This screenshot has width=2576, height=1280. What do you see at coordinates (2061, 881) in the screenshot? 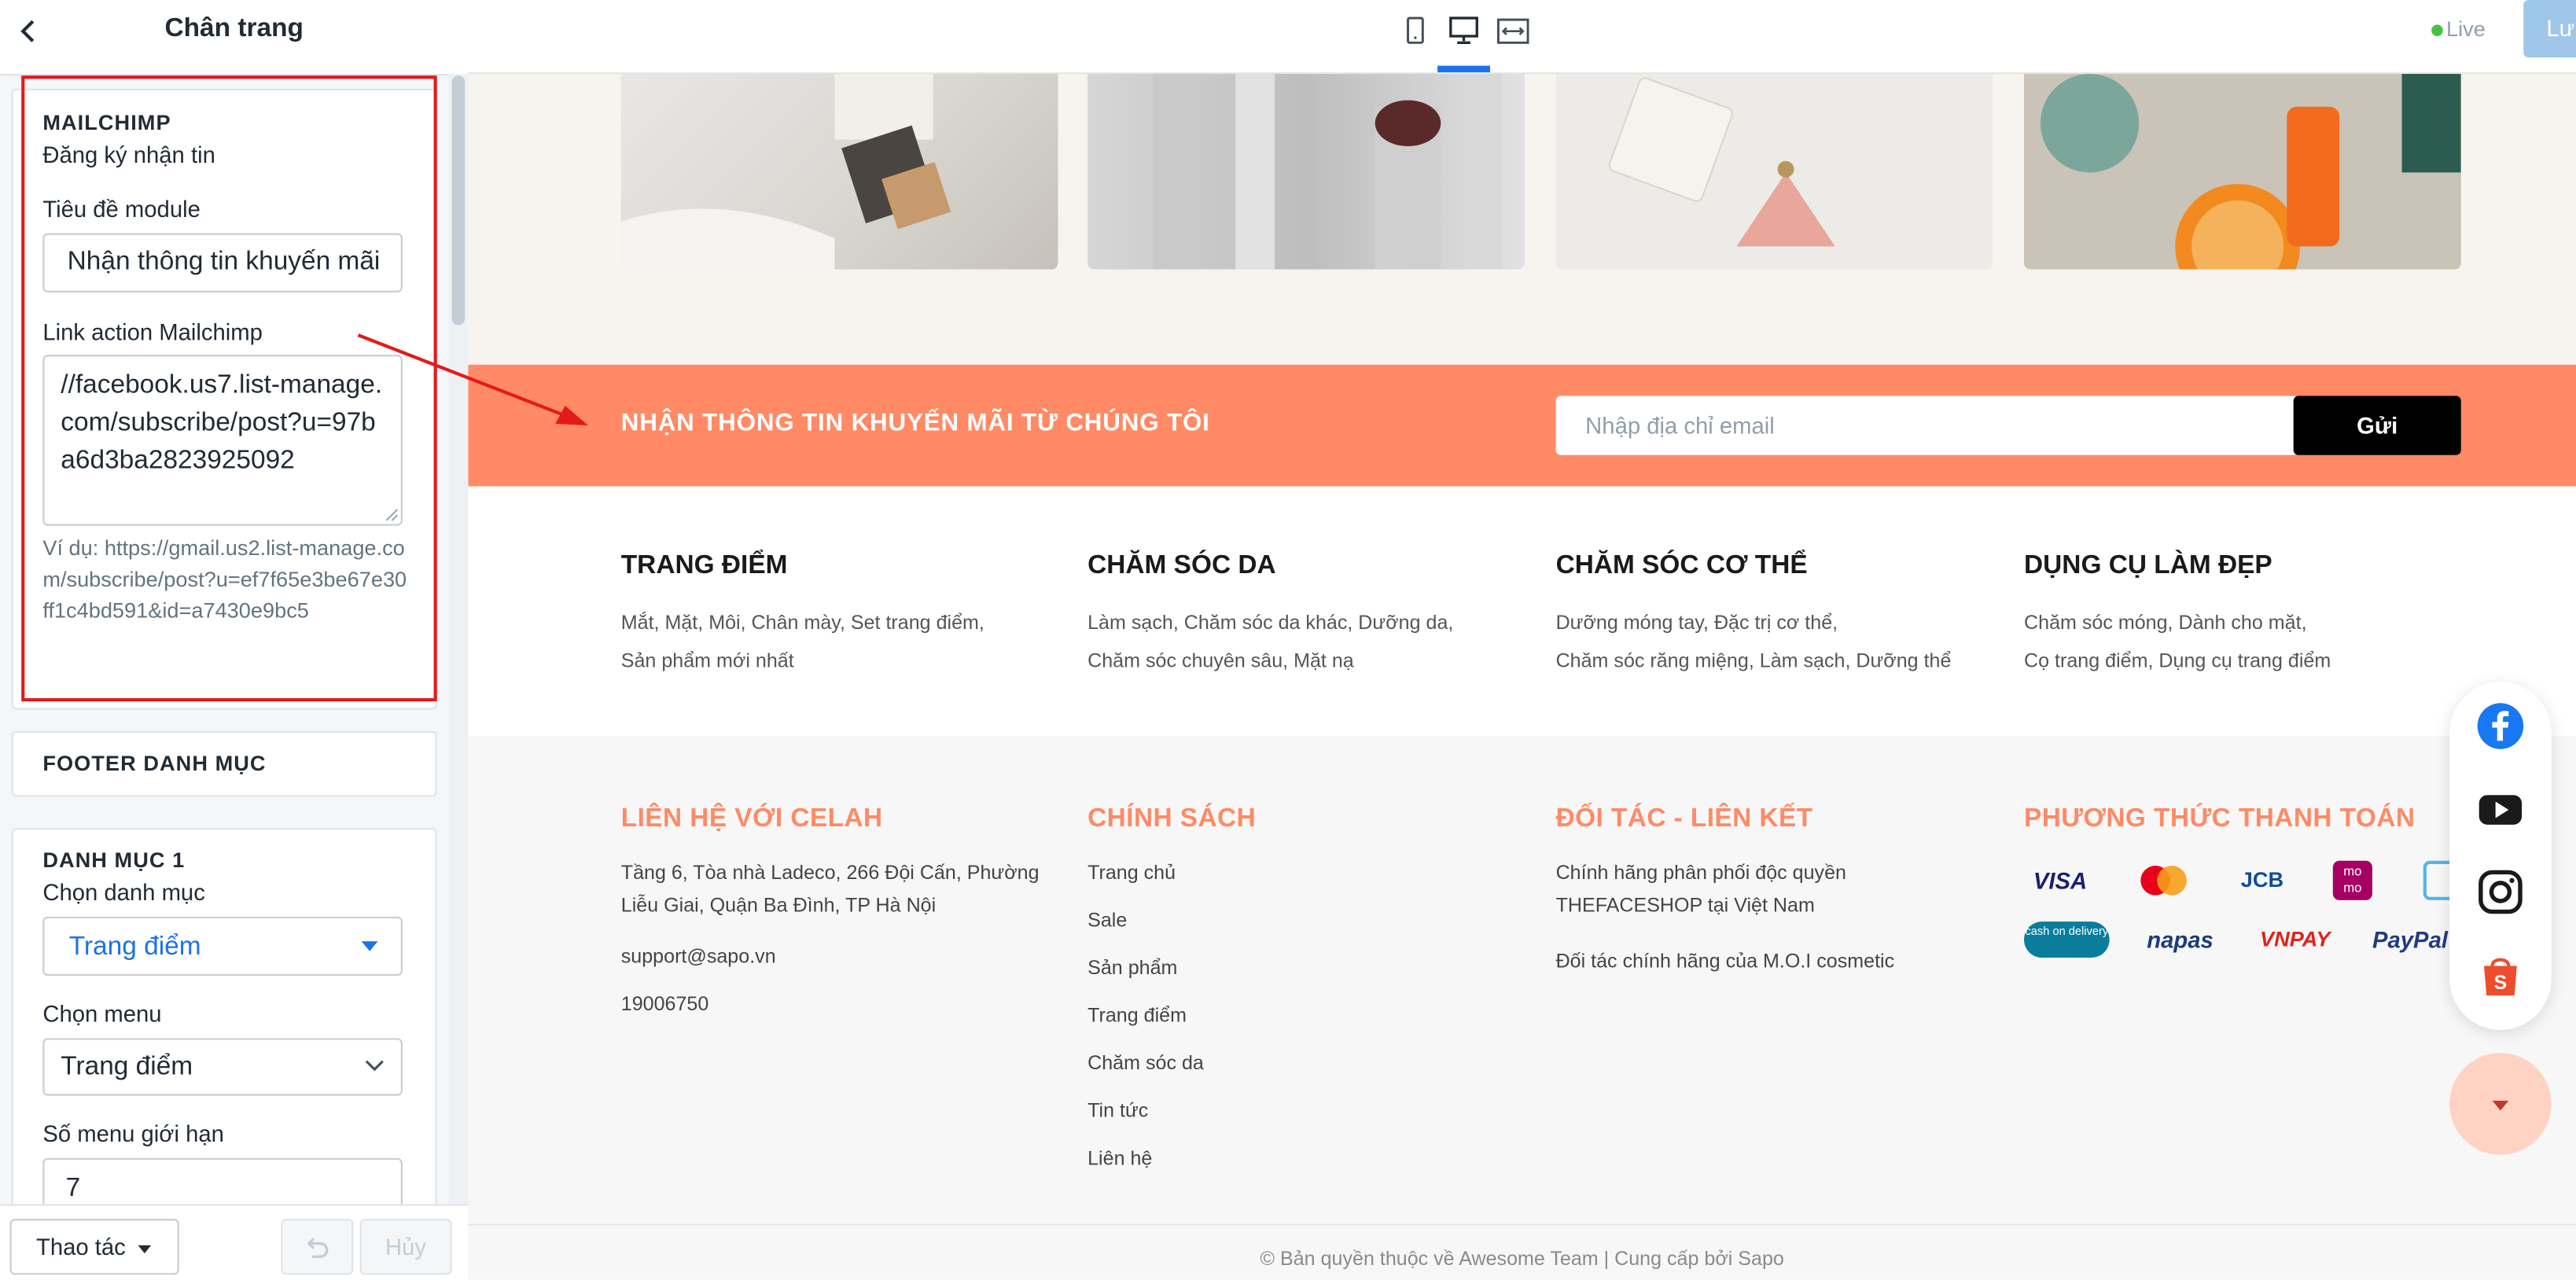
I see `visa-logo: VISA` at bounding box center [2061, 881].